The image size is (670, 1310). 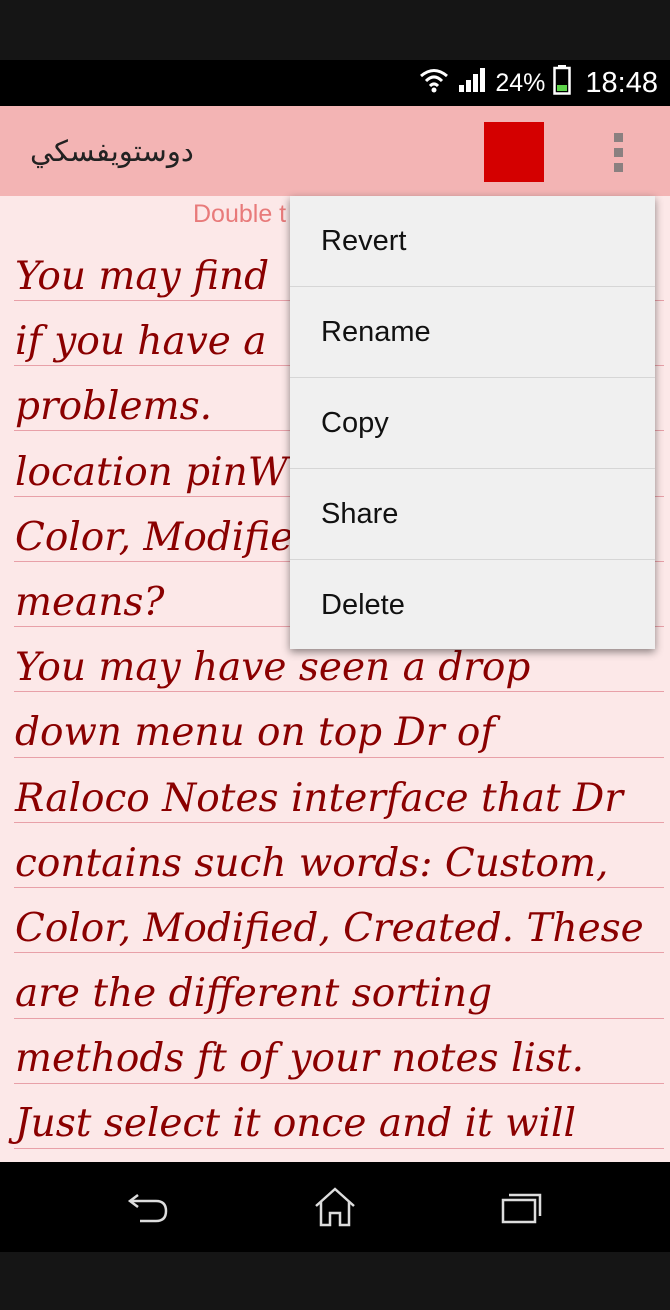 I want to click on menu-item-rename: Rename, so click(x=472, y=332).